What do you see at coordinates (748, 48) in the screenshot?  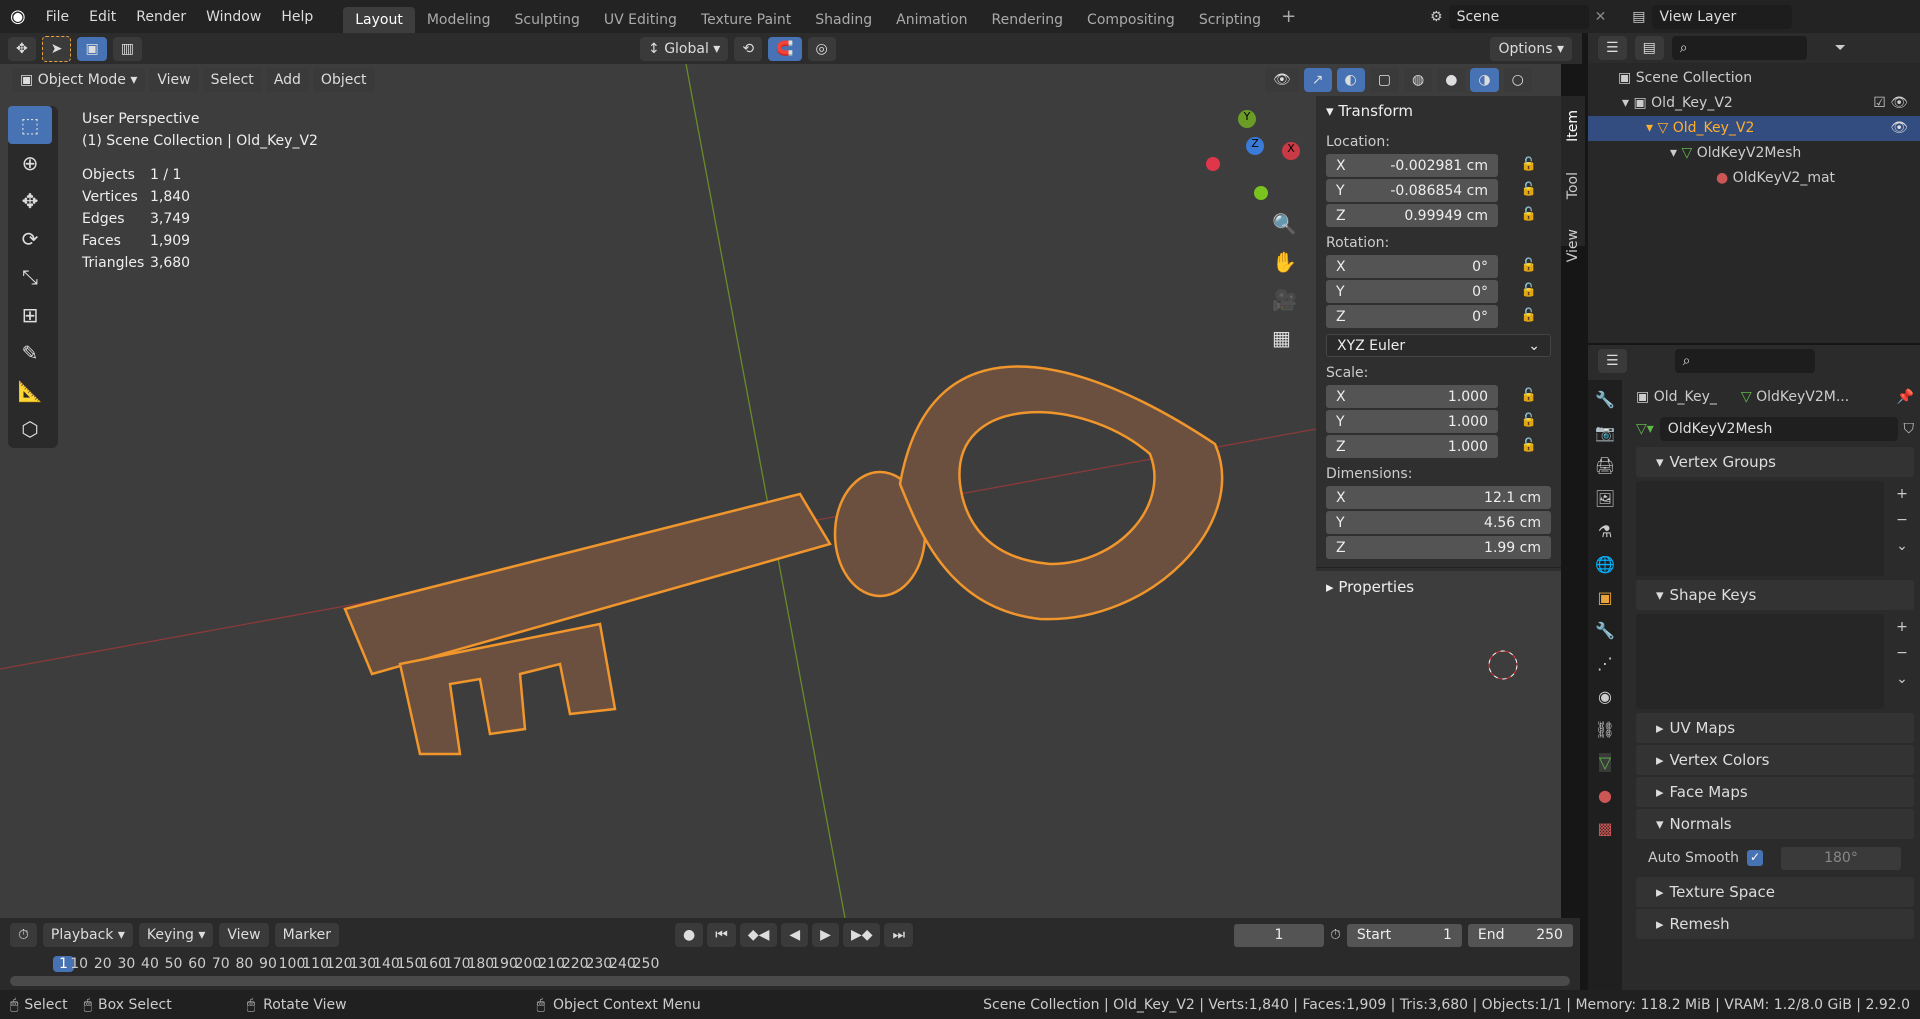 I see `pivot-icon: ⟲` at bounding box center [748, 48].